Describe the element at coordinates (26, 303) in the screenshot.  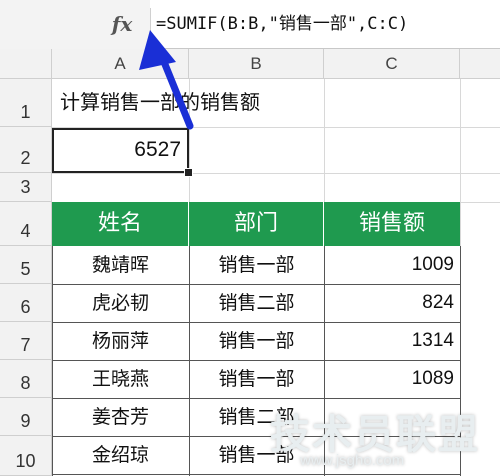
I see `row-header-6: 6` at that location.